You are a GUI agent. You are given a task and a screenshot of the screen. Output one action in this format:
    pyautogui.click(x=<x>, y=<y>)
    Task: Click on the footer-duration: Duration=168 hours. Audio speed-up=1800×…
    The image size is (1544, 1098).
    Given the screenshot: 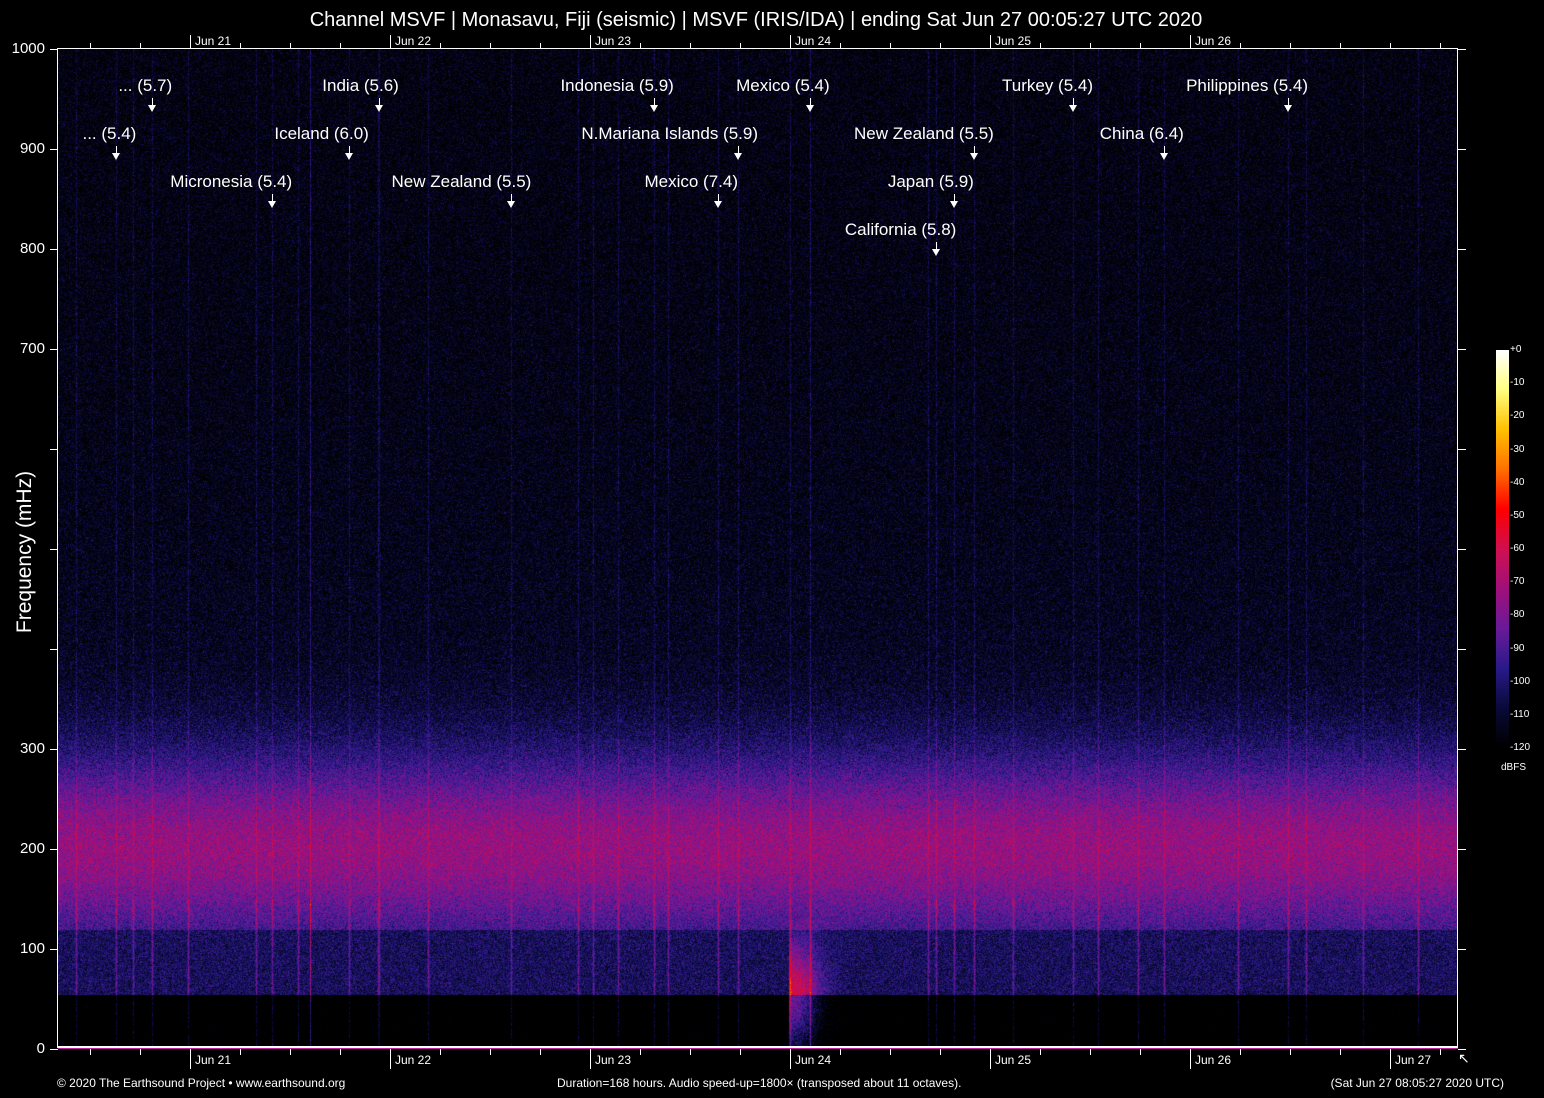 What is the action you would take?
    pyautogui.click(x=759, y=1083)
    